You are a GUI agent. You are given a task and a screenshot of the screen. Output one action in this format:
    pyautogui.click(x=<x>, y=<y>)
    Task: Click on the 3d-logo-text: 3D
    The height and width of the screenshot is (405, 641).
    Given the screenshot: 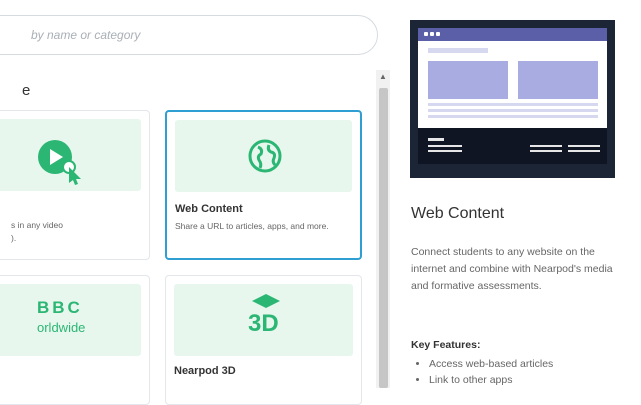 What is the action you would take?
    pyautogui.click(x=263, y=323)
    